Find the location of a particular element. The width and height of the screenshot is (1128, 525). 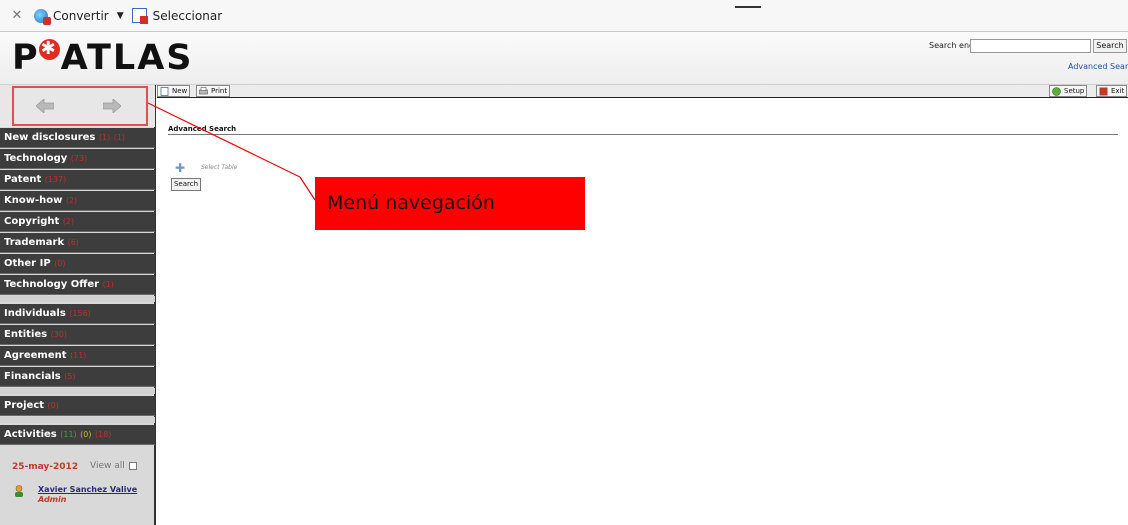

convert-label: Convertir is located at coordinates (81, 15).